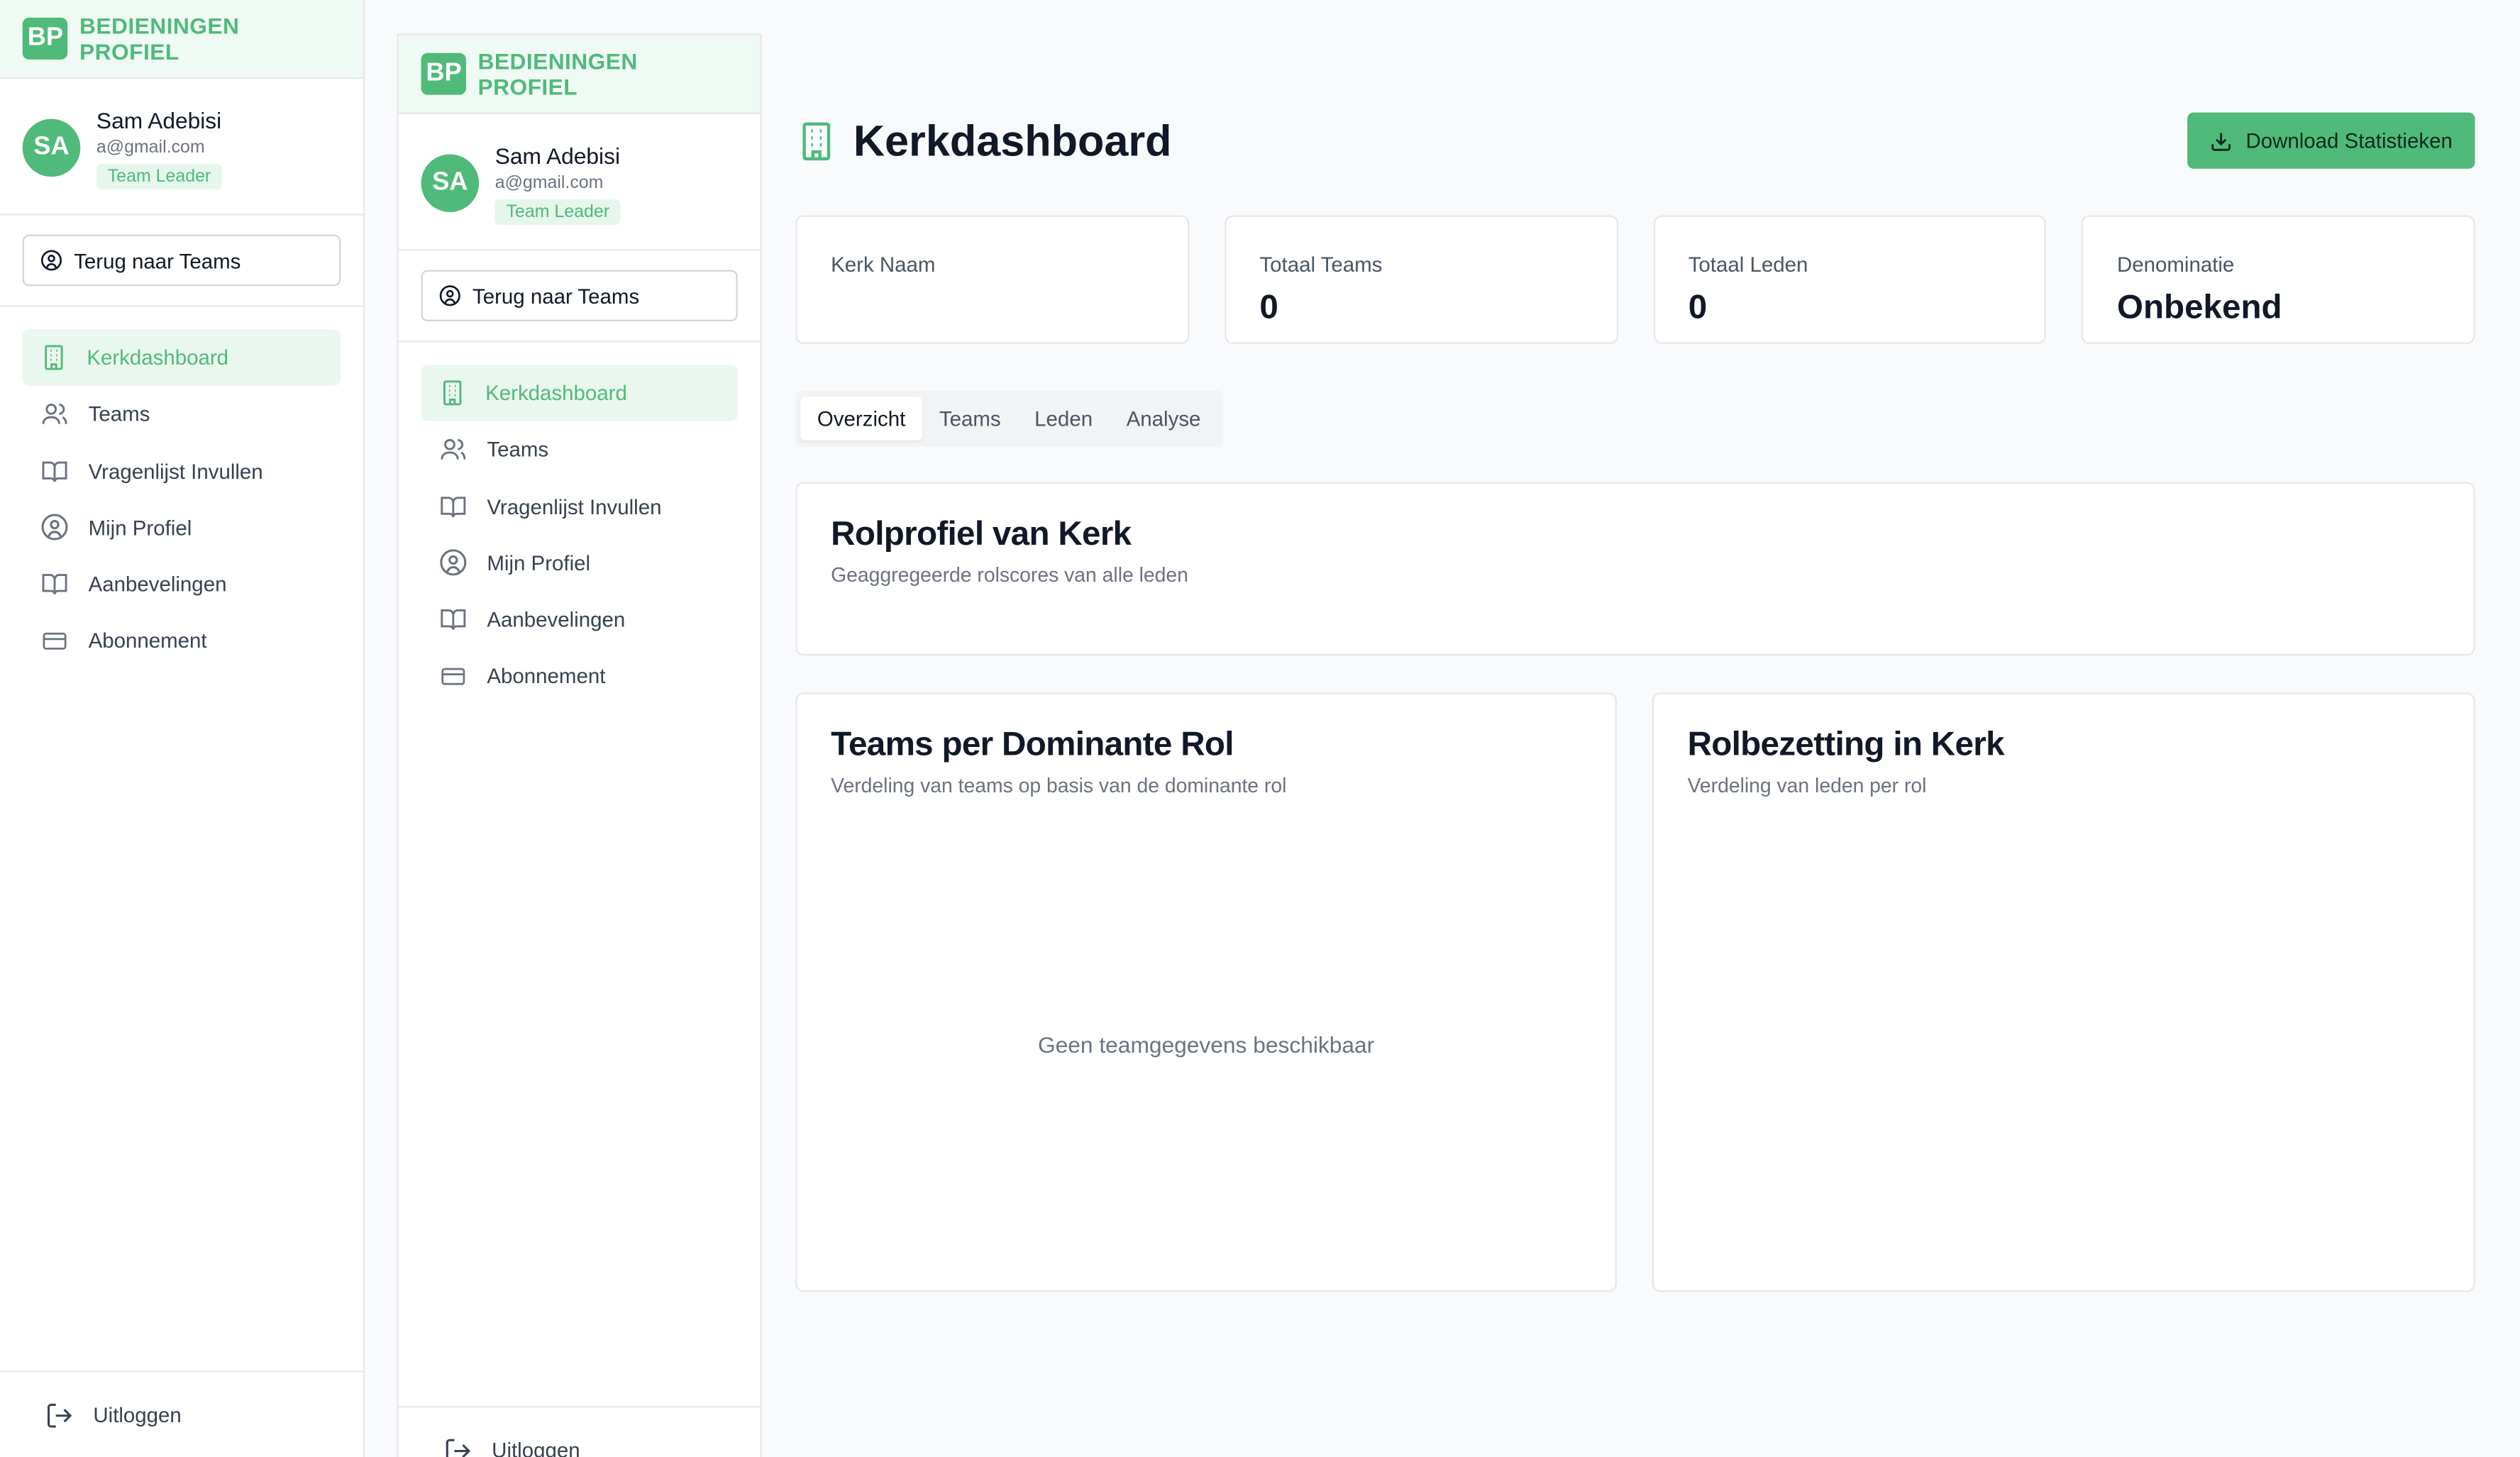 The width and height of the screenshot is (2520, 1457). What do you see at coordinates (1032, 745) in the screenshot?
I see `panel-title: Teams per Dominante Rol` at bounding box center [1032, 745].